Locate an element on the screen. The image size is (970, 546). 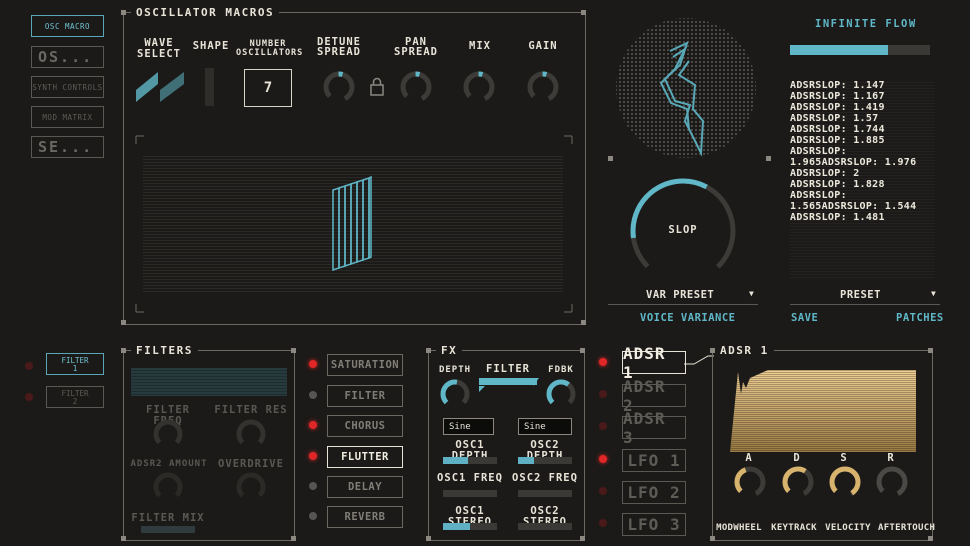
mix-knob is located at coordinates (479, 87).